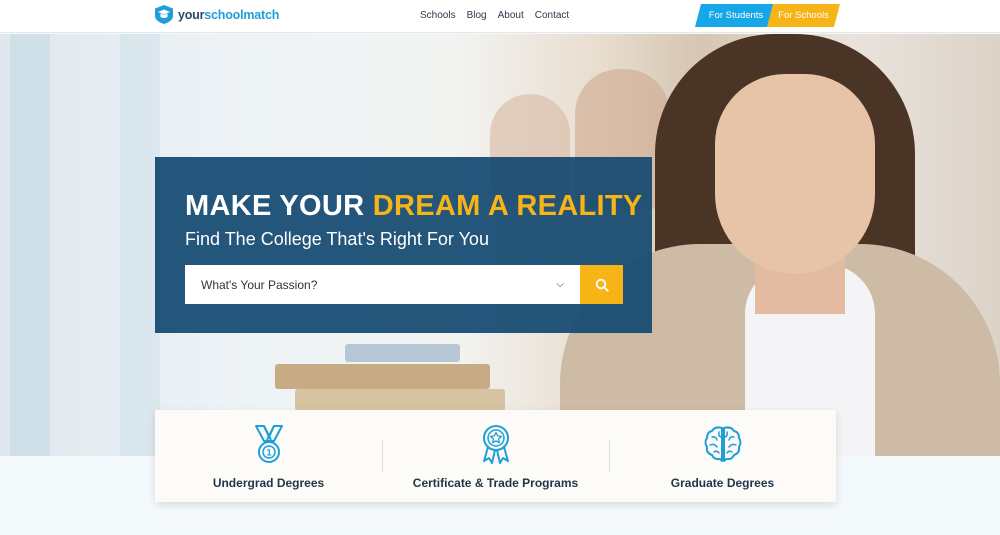 This screenshot has width=1000, height=535. Describe the element at coordinates (495, 444) in the screenshot. I see `award-ribbon-icon` at that location.